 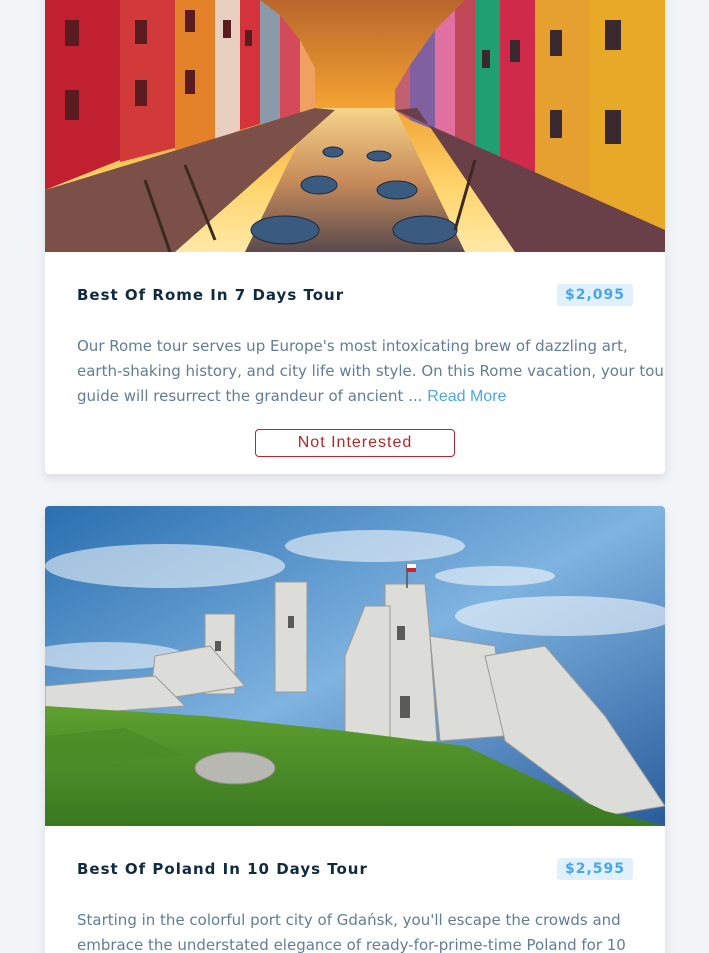 What do you see at coordinates (594, 869) in the screenshot?
I see `tour-price: $2,595` at bounding box center [594, 869].